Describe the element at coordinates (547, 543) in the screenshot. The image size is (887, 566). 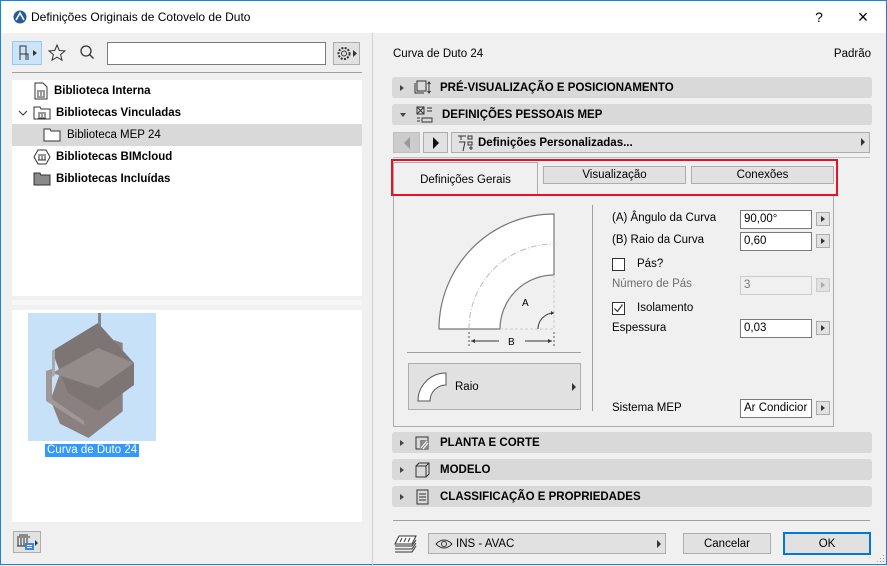
I see `layer-dropdown: INS - AVAC` at that location.